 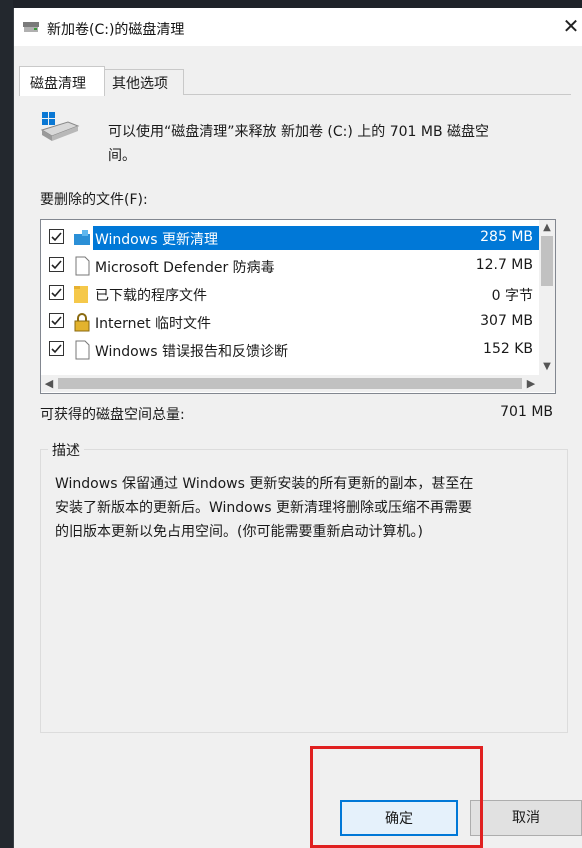 What do you see at coordinates (153, 324) in the screenshot?
I see `file-name: Internet 临时文件` at bounding box center [153, 324].